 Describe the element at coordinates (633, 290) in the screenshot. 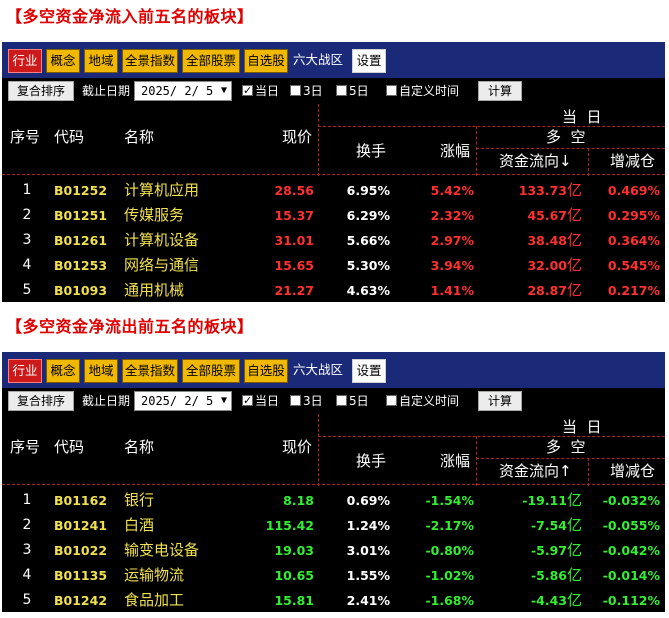

I see `cell-position-change: 0.217%` at that location.